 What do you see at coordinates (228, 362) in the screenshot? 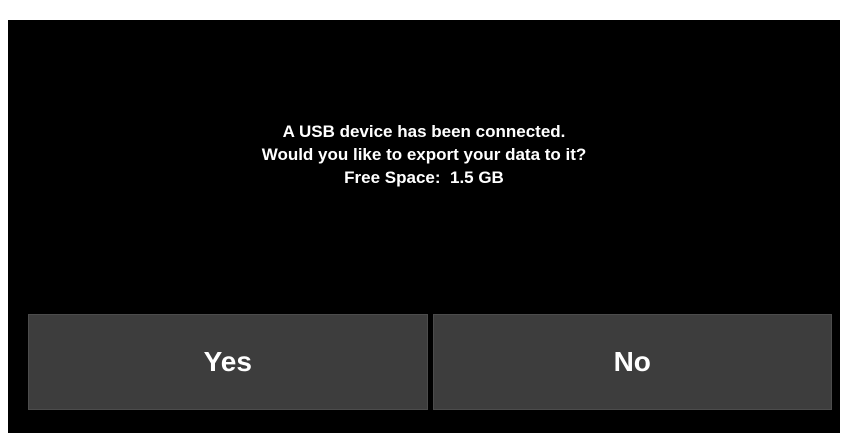
I see `yes-button: Yes` at bounding box center [228, 362].